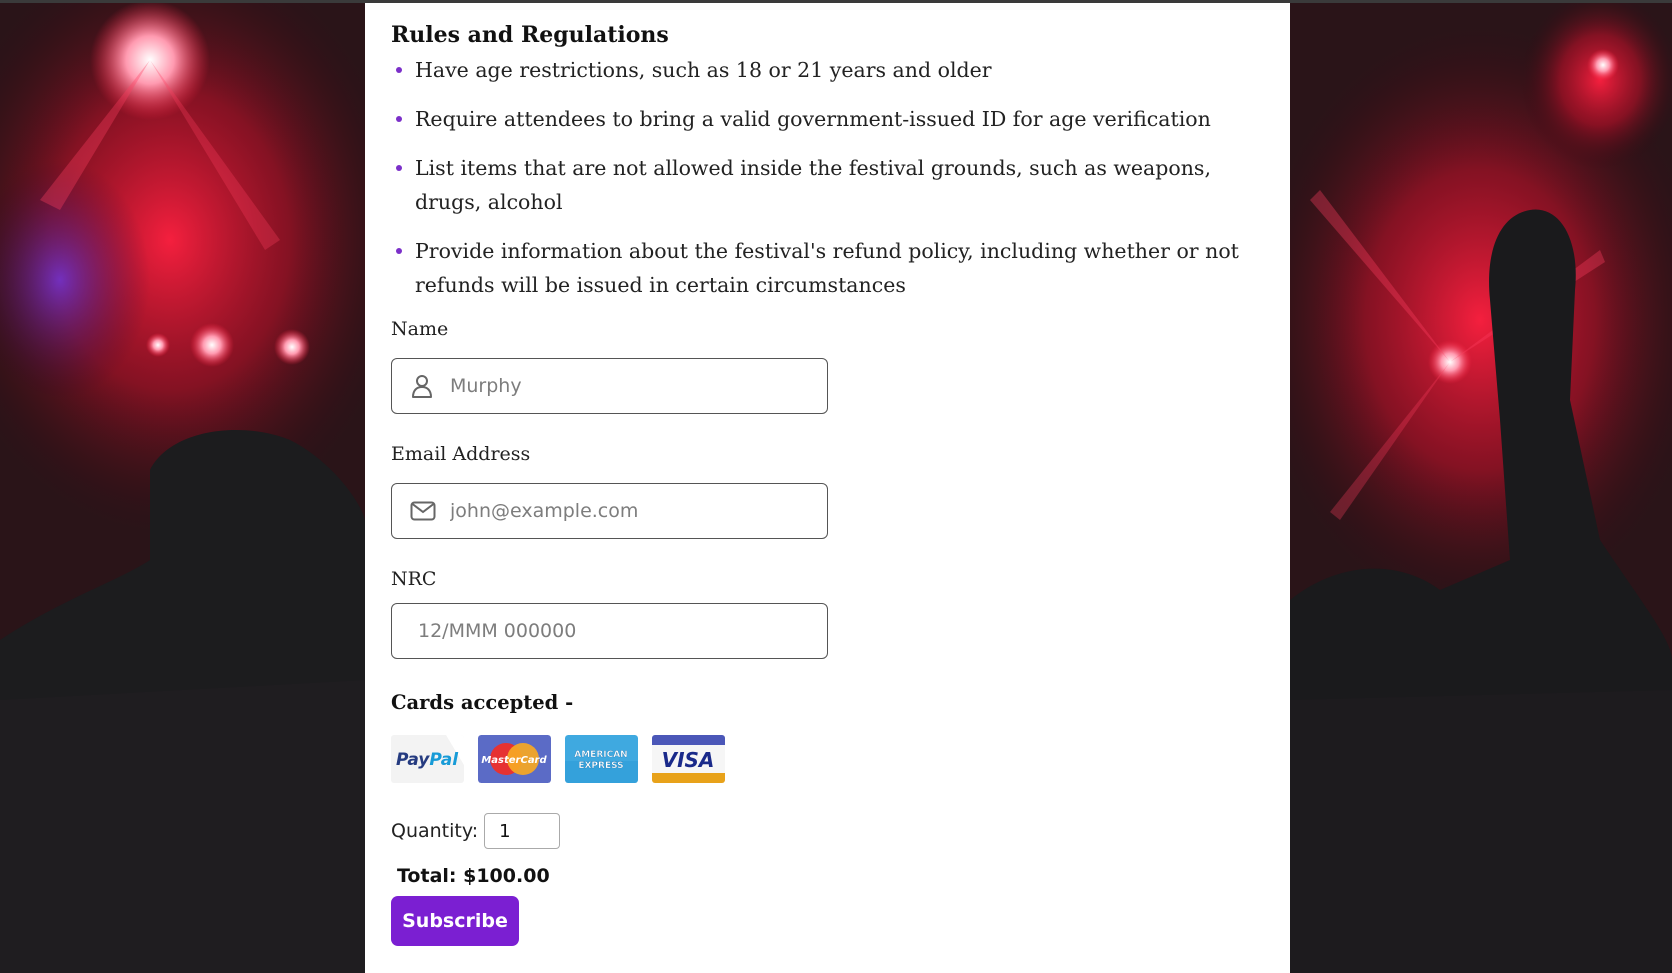  Describe the element at coordinates (423, 386) in the screenshot. I see `user-icon` at that location.